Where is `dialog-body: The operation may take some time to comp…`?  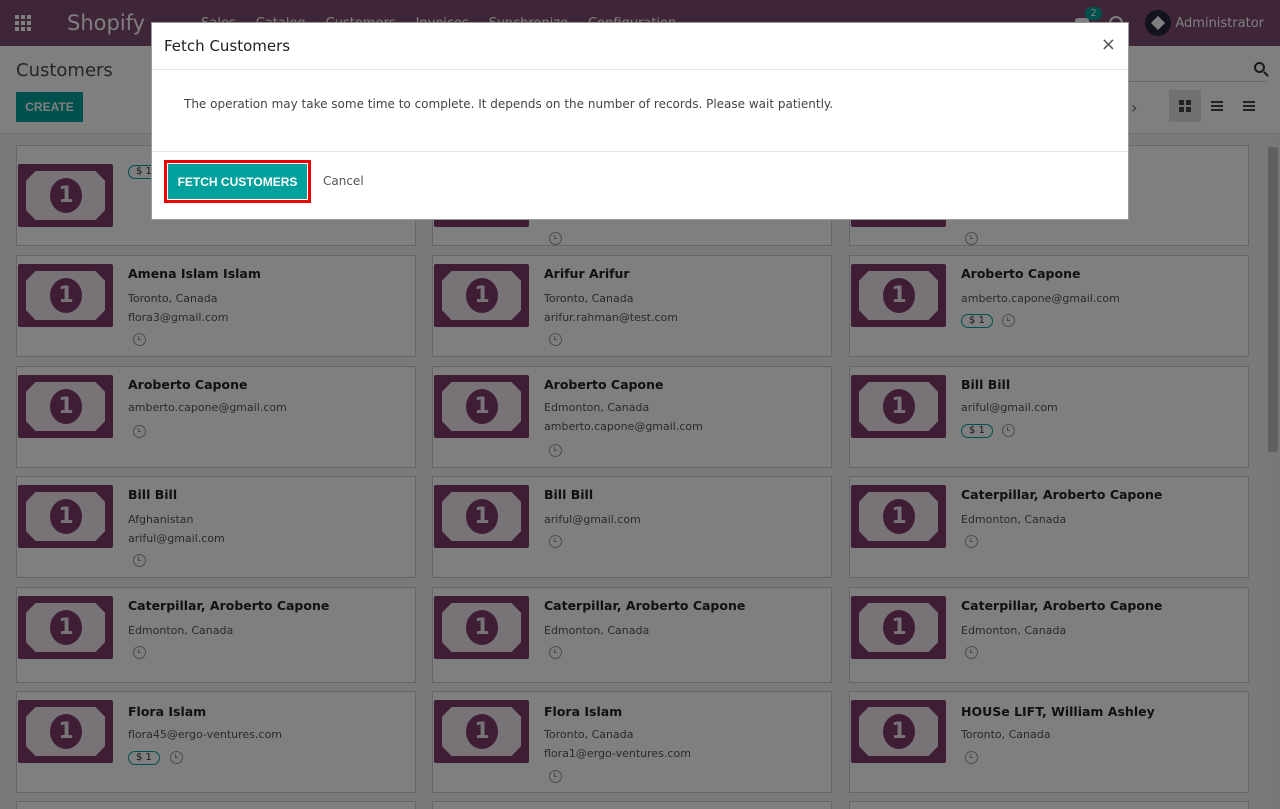
dialog-body: The operation may take some time to comp… is located at coordinates (640, 111).